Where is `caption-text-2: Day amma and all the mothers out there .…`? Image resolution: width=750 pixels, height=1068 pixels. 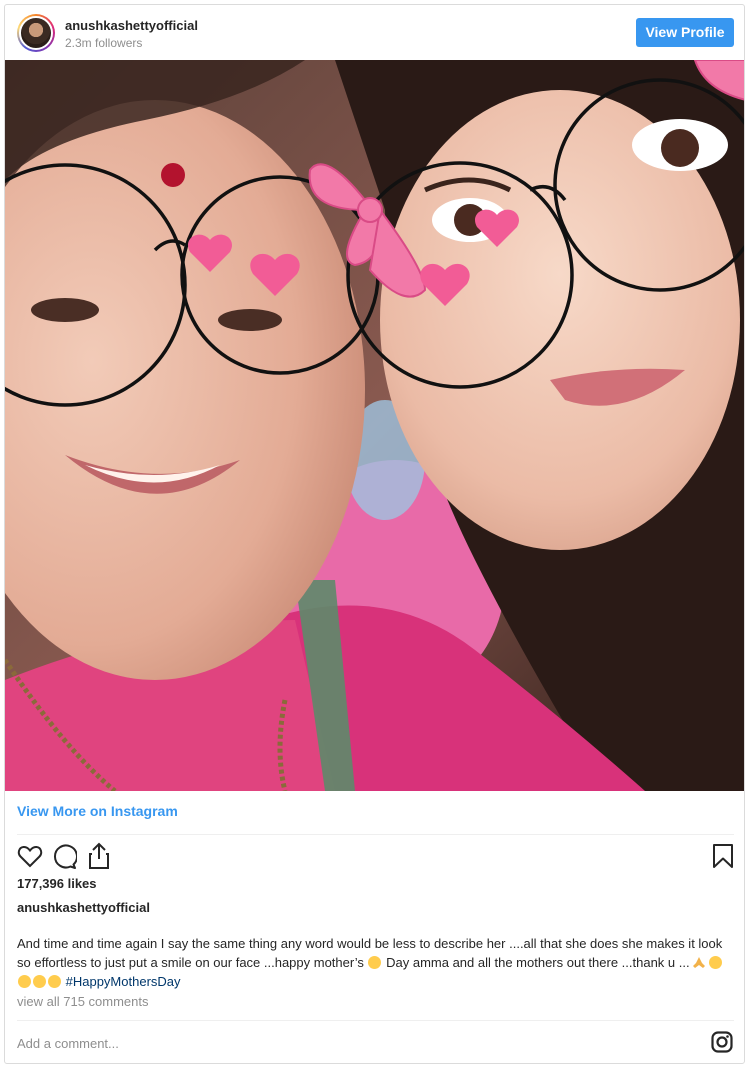
caption-text-2: Day amma and all the mothers out there .… is located at coordinates (538, 962).